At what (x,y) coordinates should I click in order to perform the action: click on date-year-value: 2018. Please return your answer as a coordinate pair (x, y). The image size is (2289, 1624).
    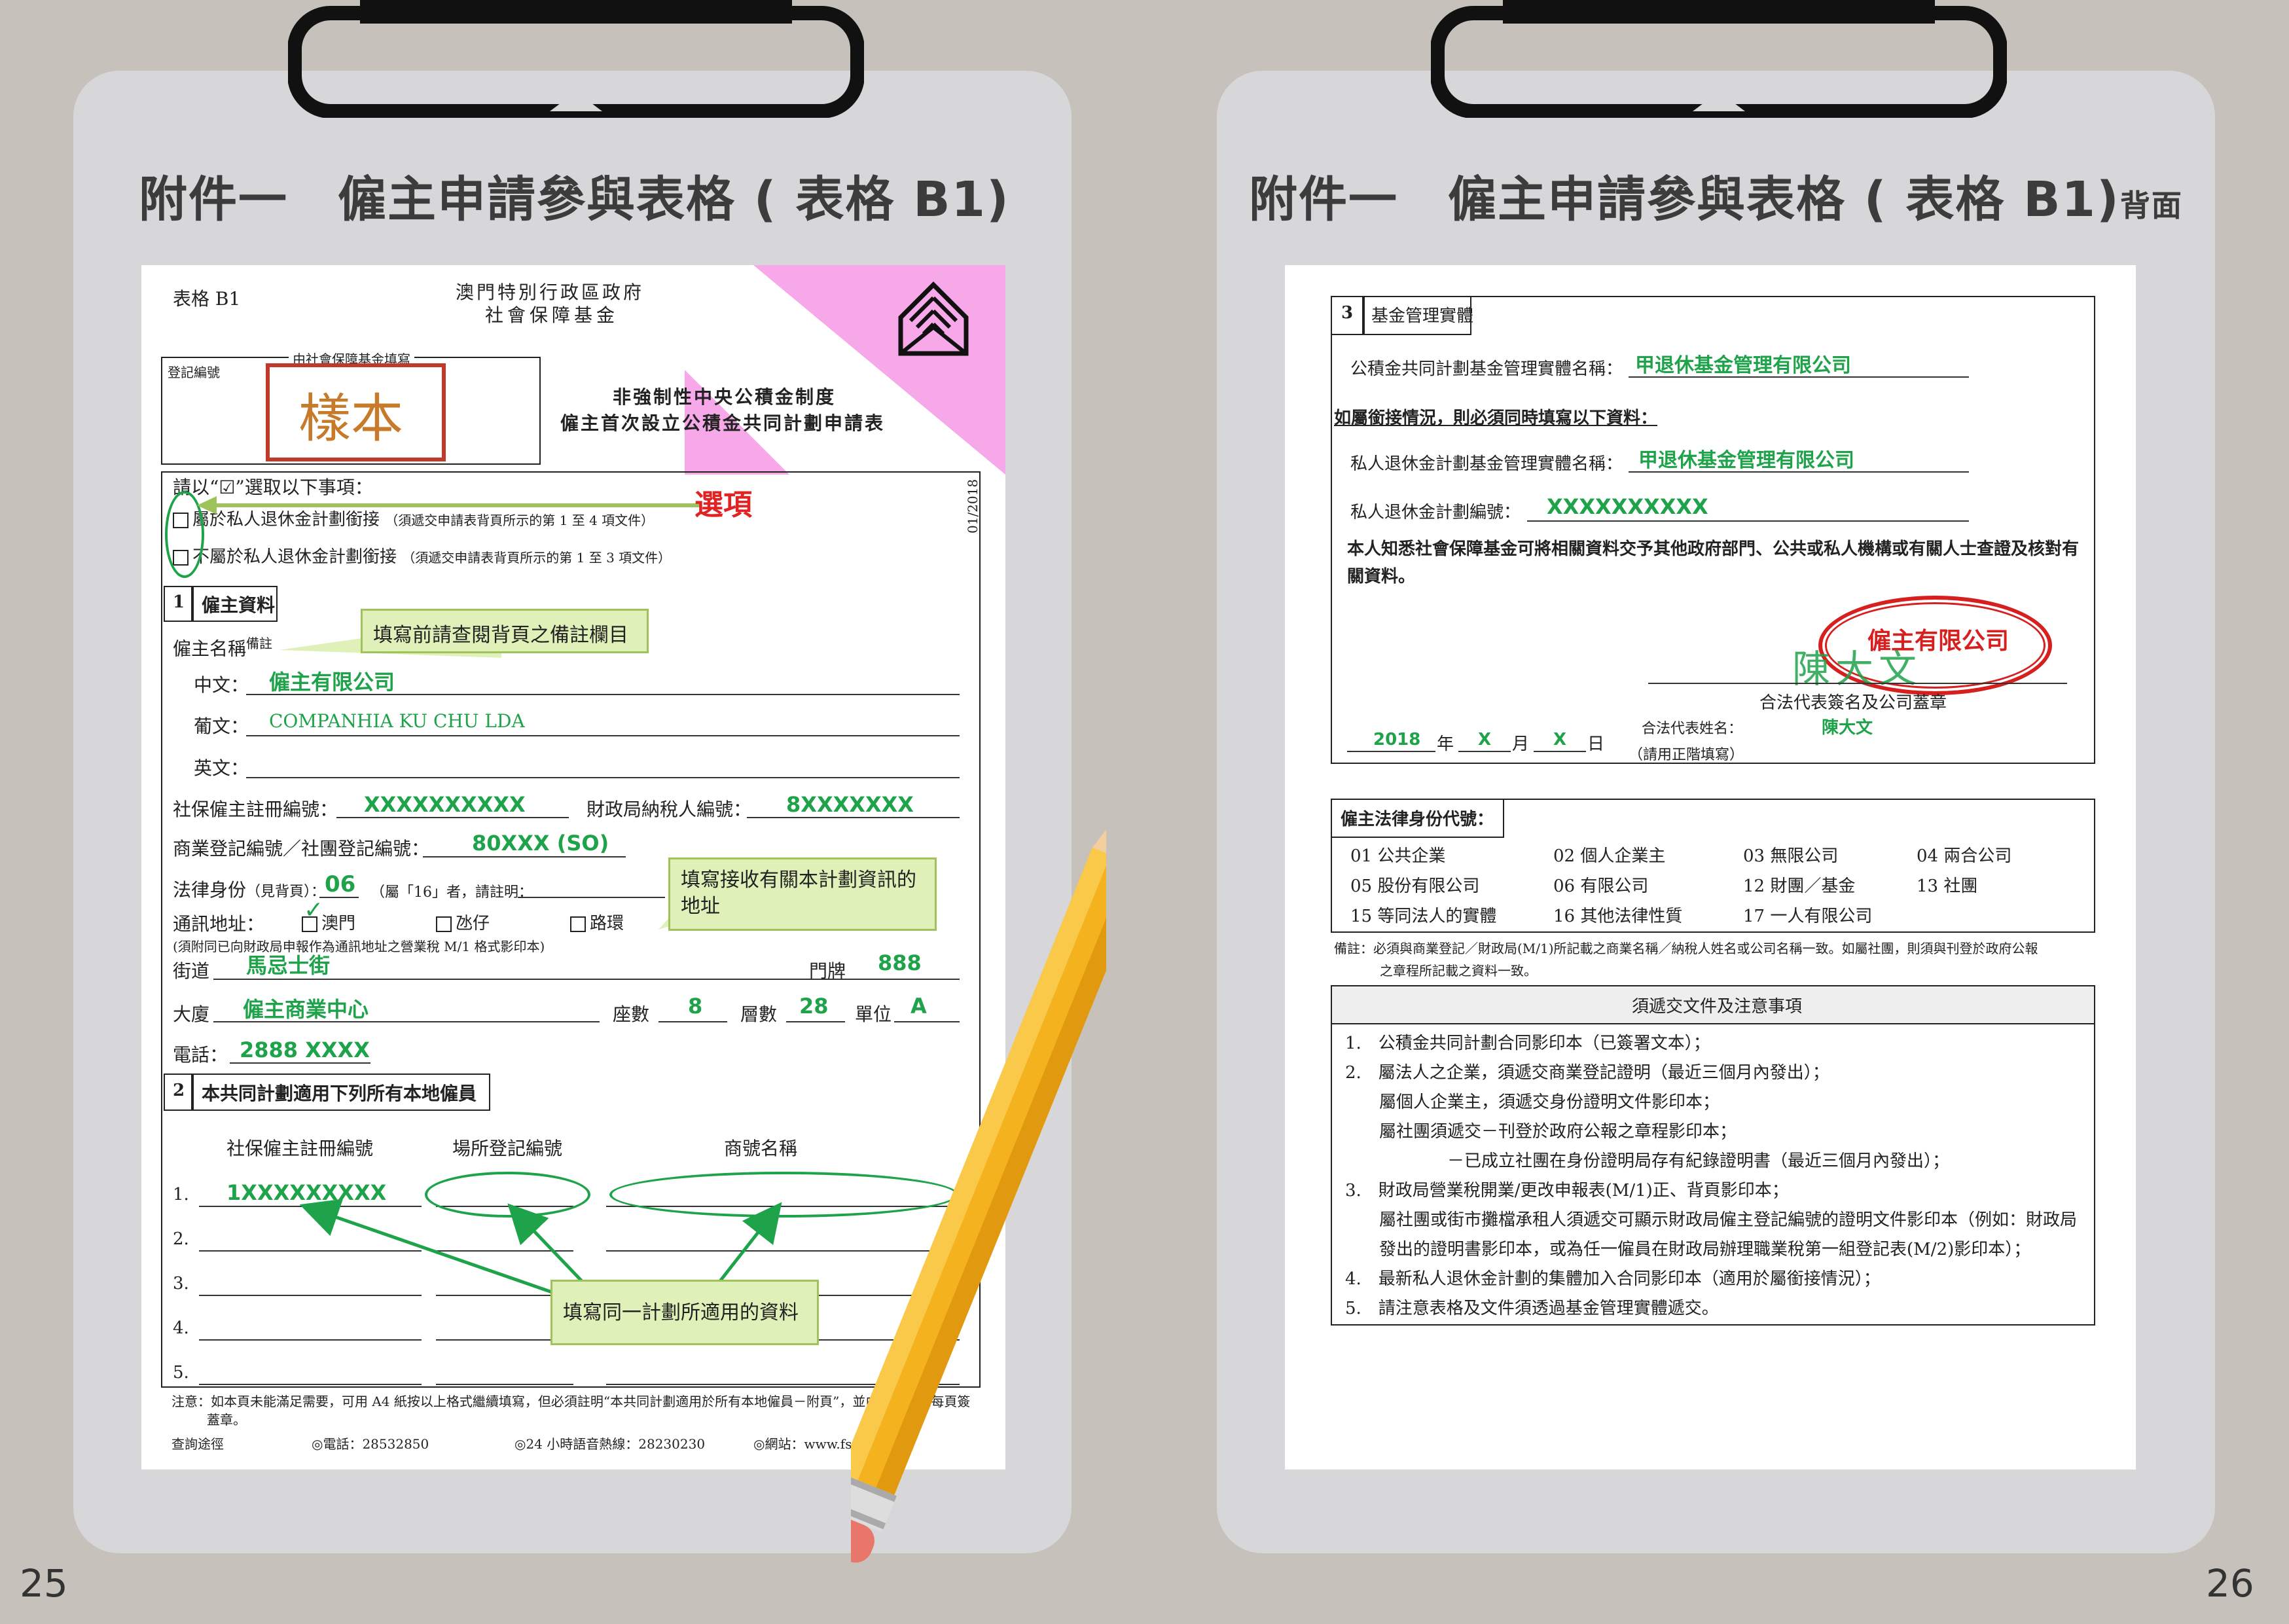
    Looking at the image, I should click on (1396, 739).